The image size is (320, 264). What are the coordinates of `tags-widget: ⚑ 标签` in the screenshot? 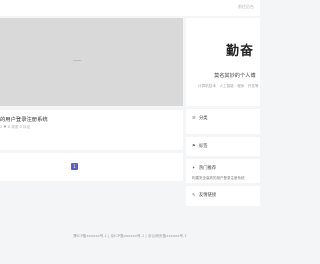 It's located at (223, 146).